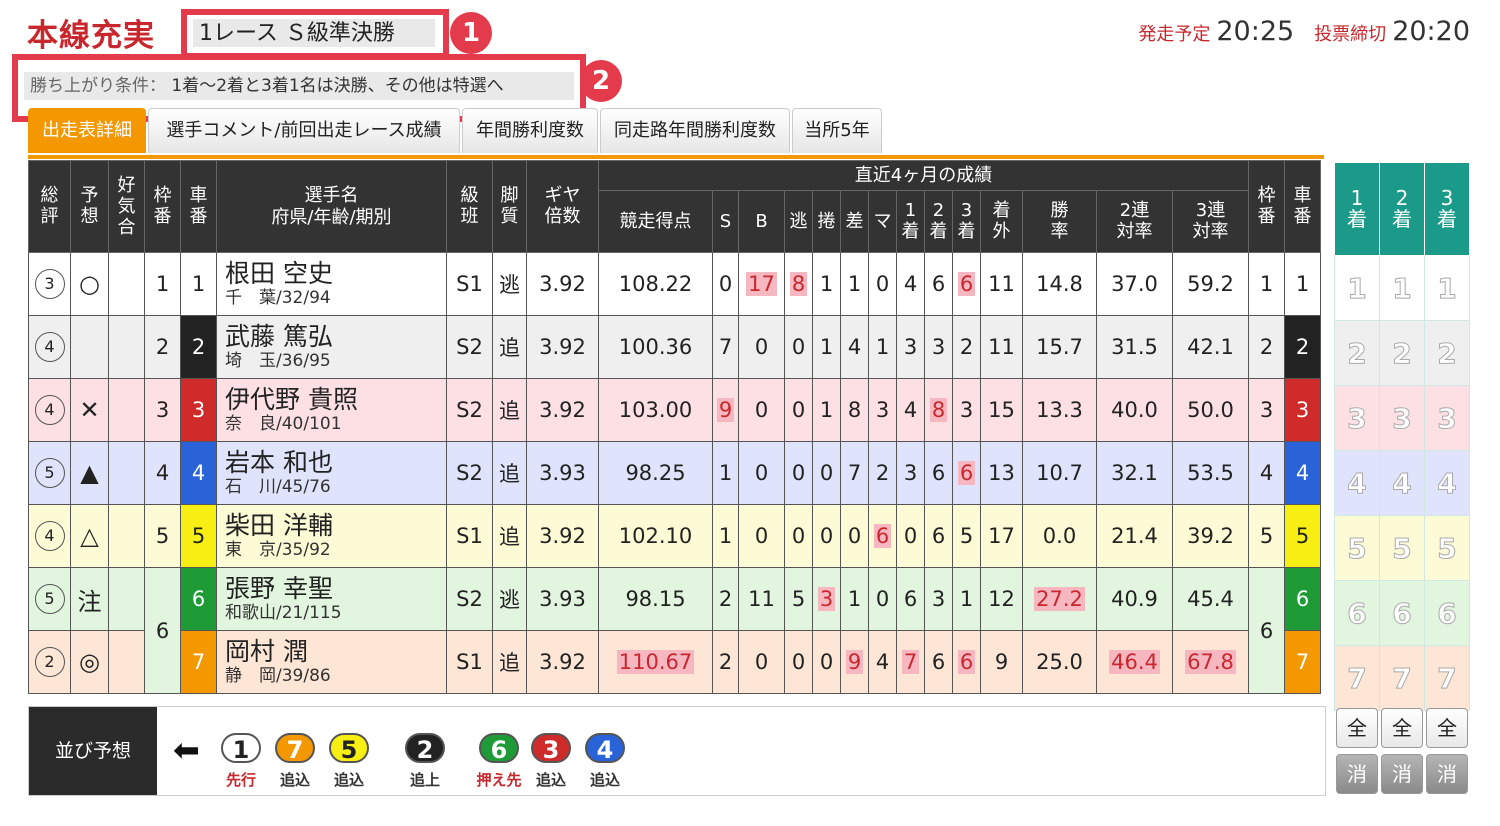  What do you see at coordinates (1447, 774) in the screenshot?
I see `clear-3rd-button: 消` at bounding box center [1447, 774].